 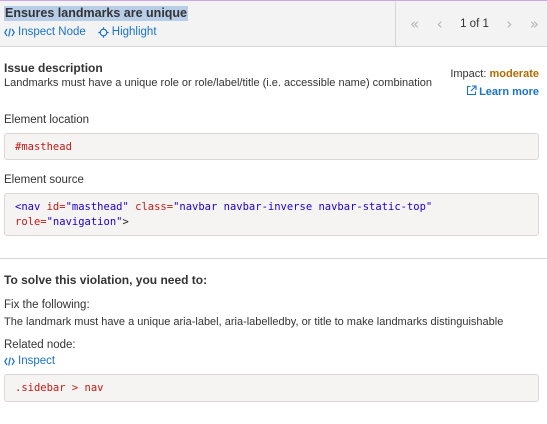 What do you see at coordinates (37, 361) in the screenshot?
I see `inspect-related-label: Inspect` at bounding box center [37, 361].